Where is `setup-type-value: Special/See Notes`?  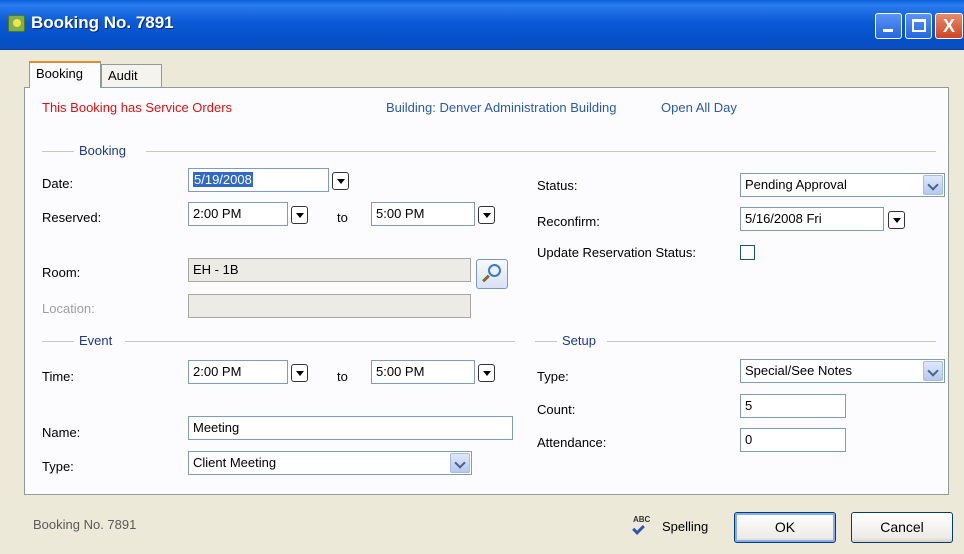 setup-type-value: Special/See Notes is located at coordinates (798, 370).